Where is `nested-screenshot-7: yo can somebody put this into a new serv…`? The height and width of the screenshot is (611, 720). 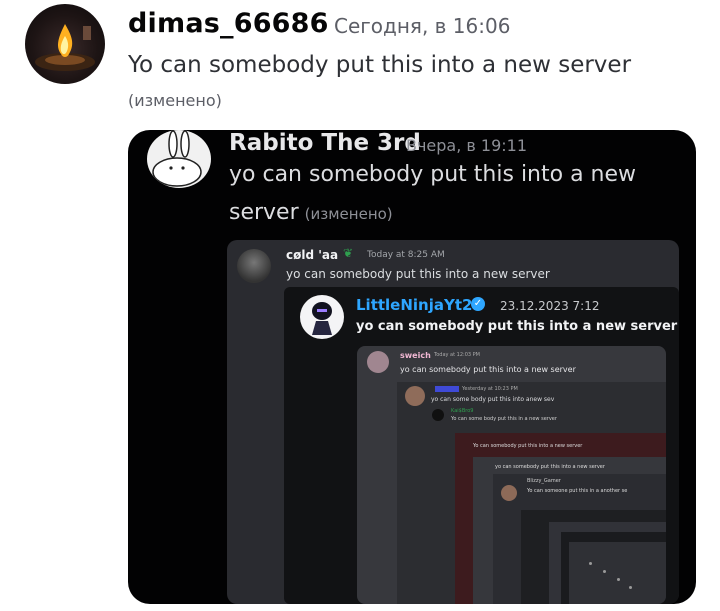
nested-screenshot-7: yo can somebody put this into a new serv… is located at coordinates (569, 530).